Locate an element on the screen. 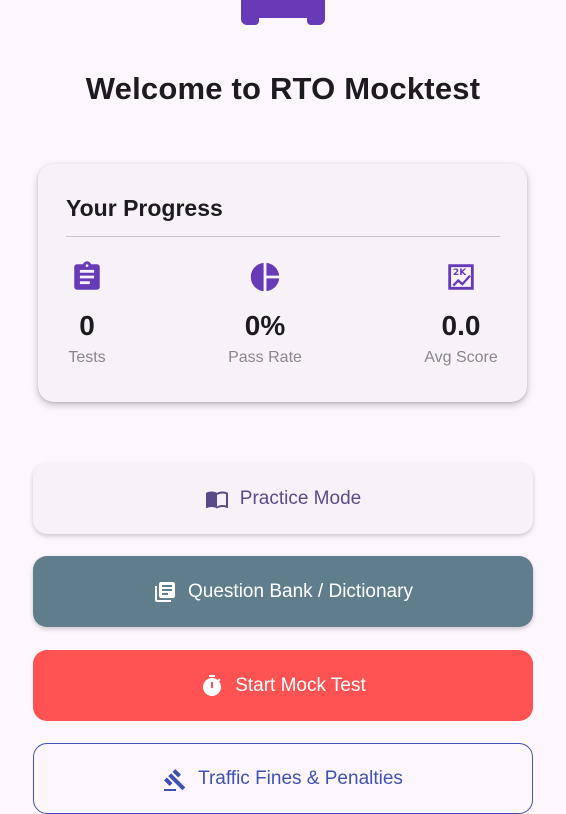 This screenshot has width=566, height=814. clipboard-icon is located at coordinates (87, 275).